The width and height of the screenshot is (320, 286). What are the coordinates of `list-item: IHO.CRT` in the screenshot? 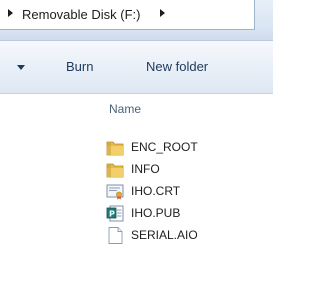 It's located at (181, 192).